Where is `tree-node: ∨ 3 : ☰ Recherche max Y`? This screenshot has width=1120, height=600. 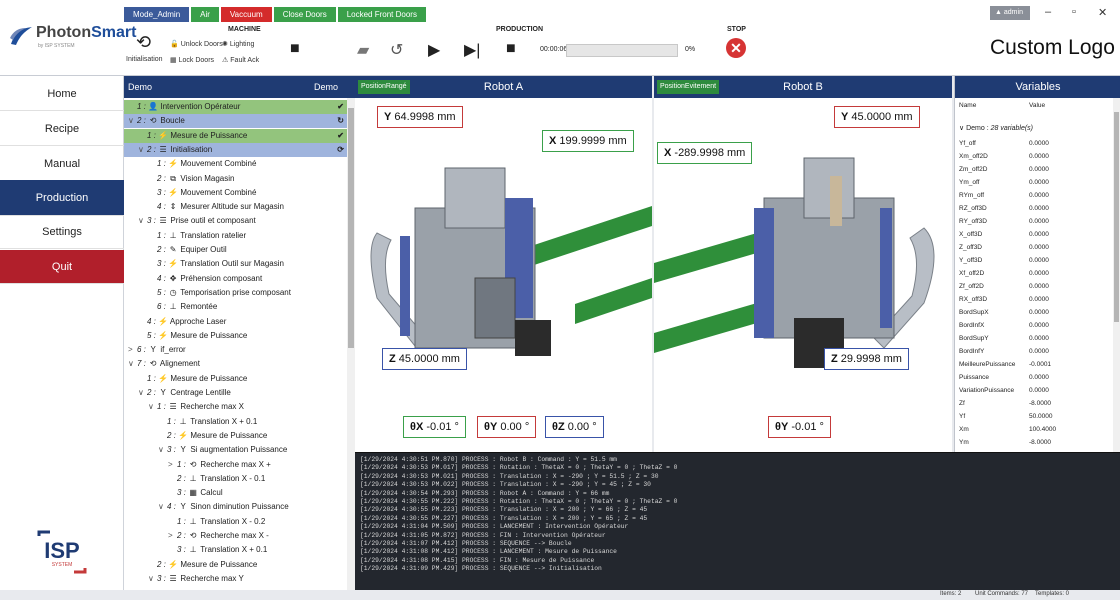
tree-node: ∨ 3 : ☰ Recherche max Y is located at coordinates (235, 579).